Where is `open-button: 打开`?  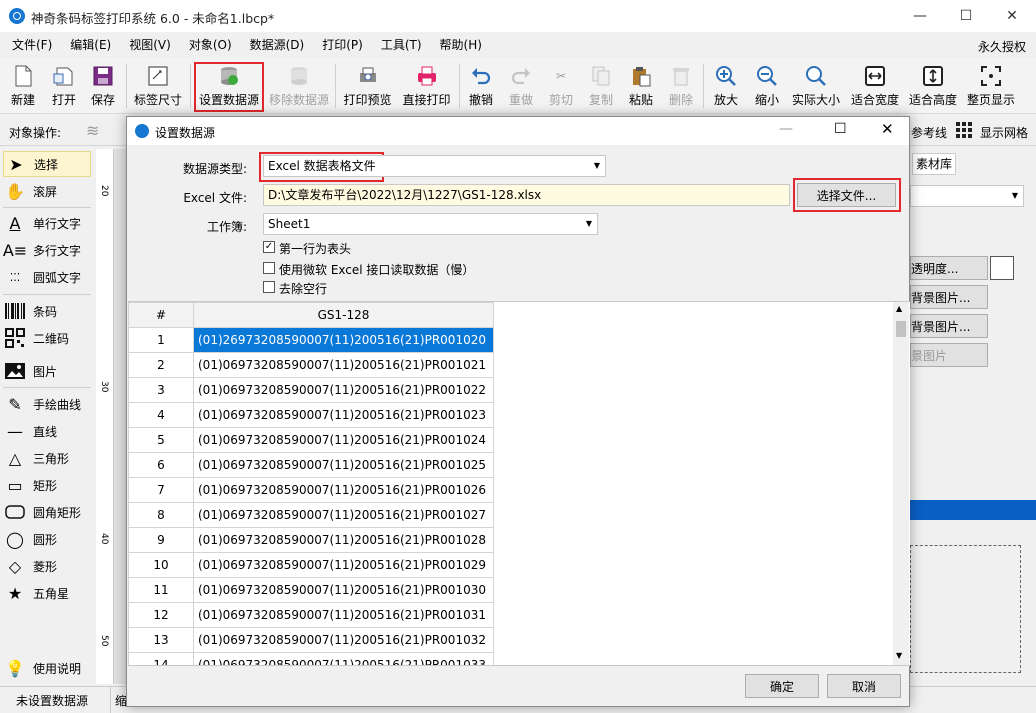
open-button: 打开 is located at coordinates (64, 85).